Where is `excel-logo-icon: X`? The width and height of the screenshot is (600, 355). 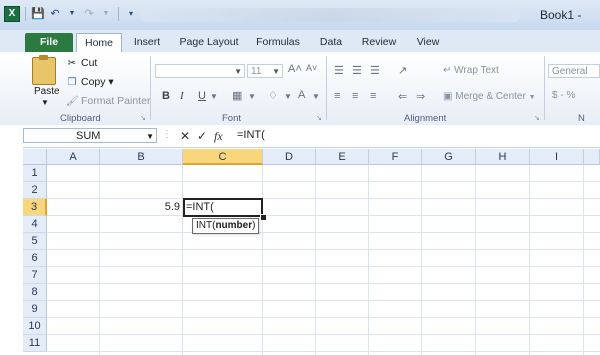 excel-logo-icon: X is located at coordinates (12, 14).